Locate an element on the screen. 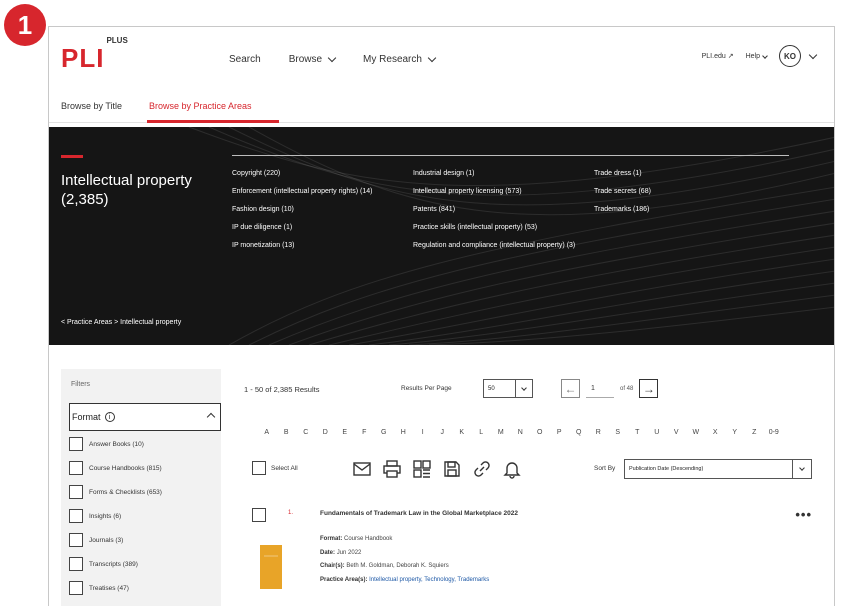 This screenshot has height=606, width=865. letter-filter: L is located at coordinates (482, 432).